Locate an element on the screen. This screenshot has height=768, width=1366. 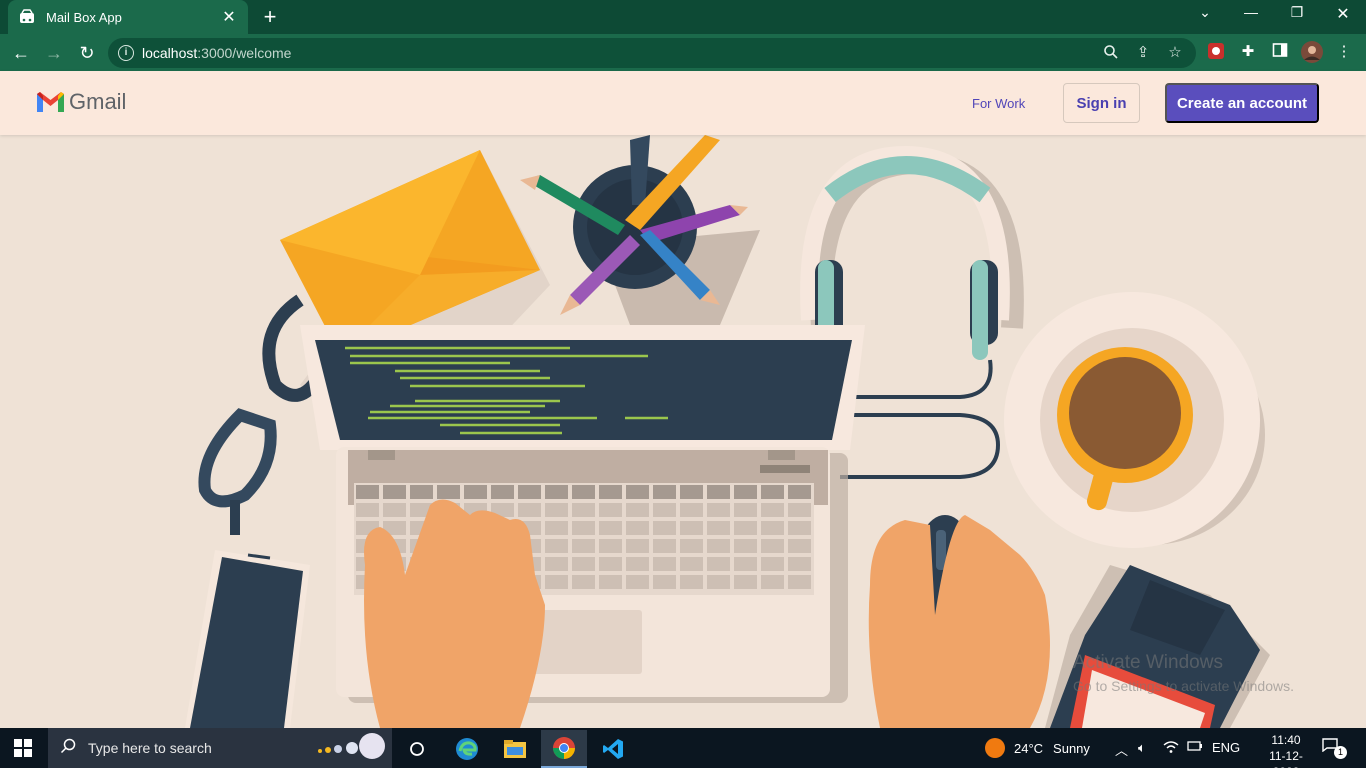
close-icon: ✕ is located at coordinates (229, 17).